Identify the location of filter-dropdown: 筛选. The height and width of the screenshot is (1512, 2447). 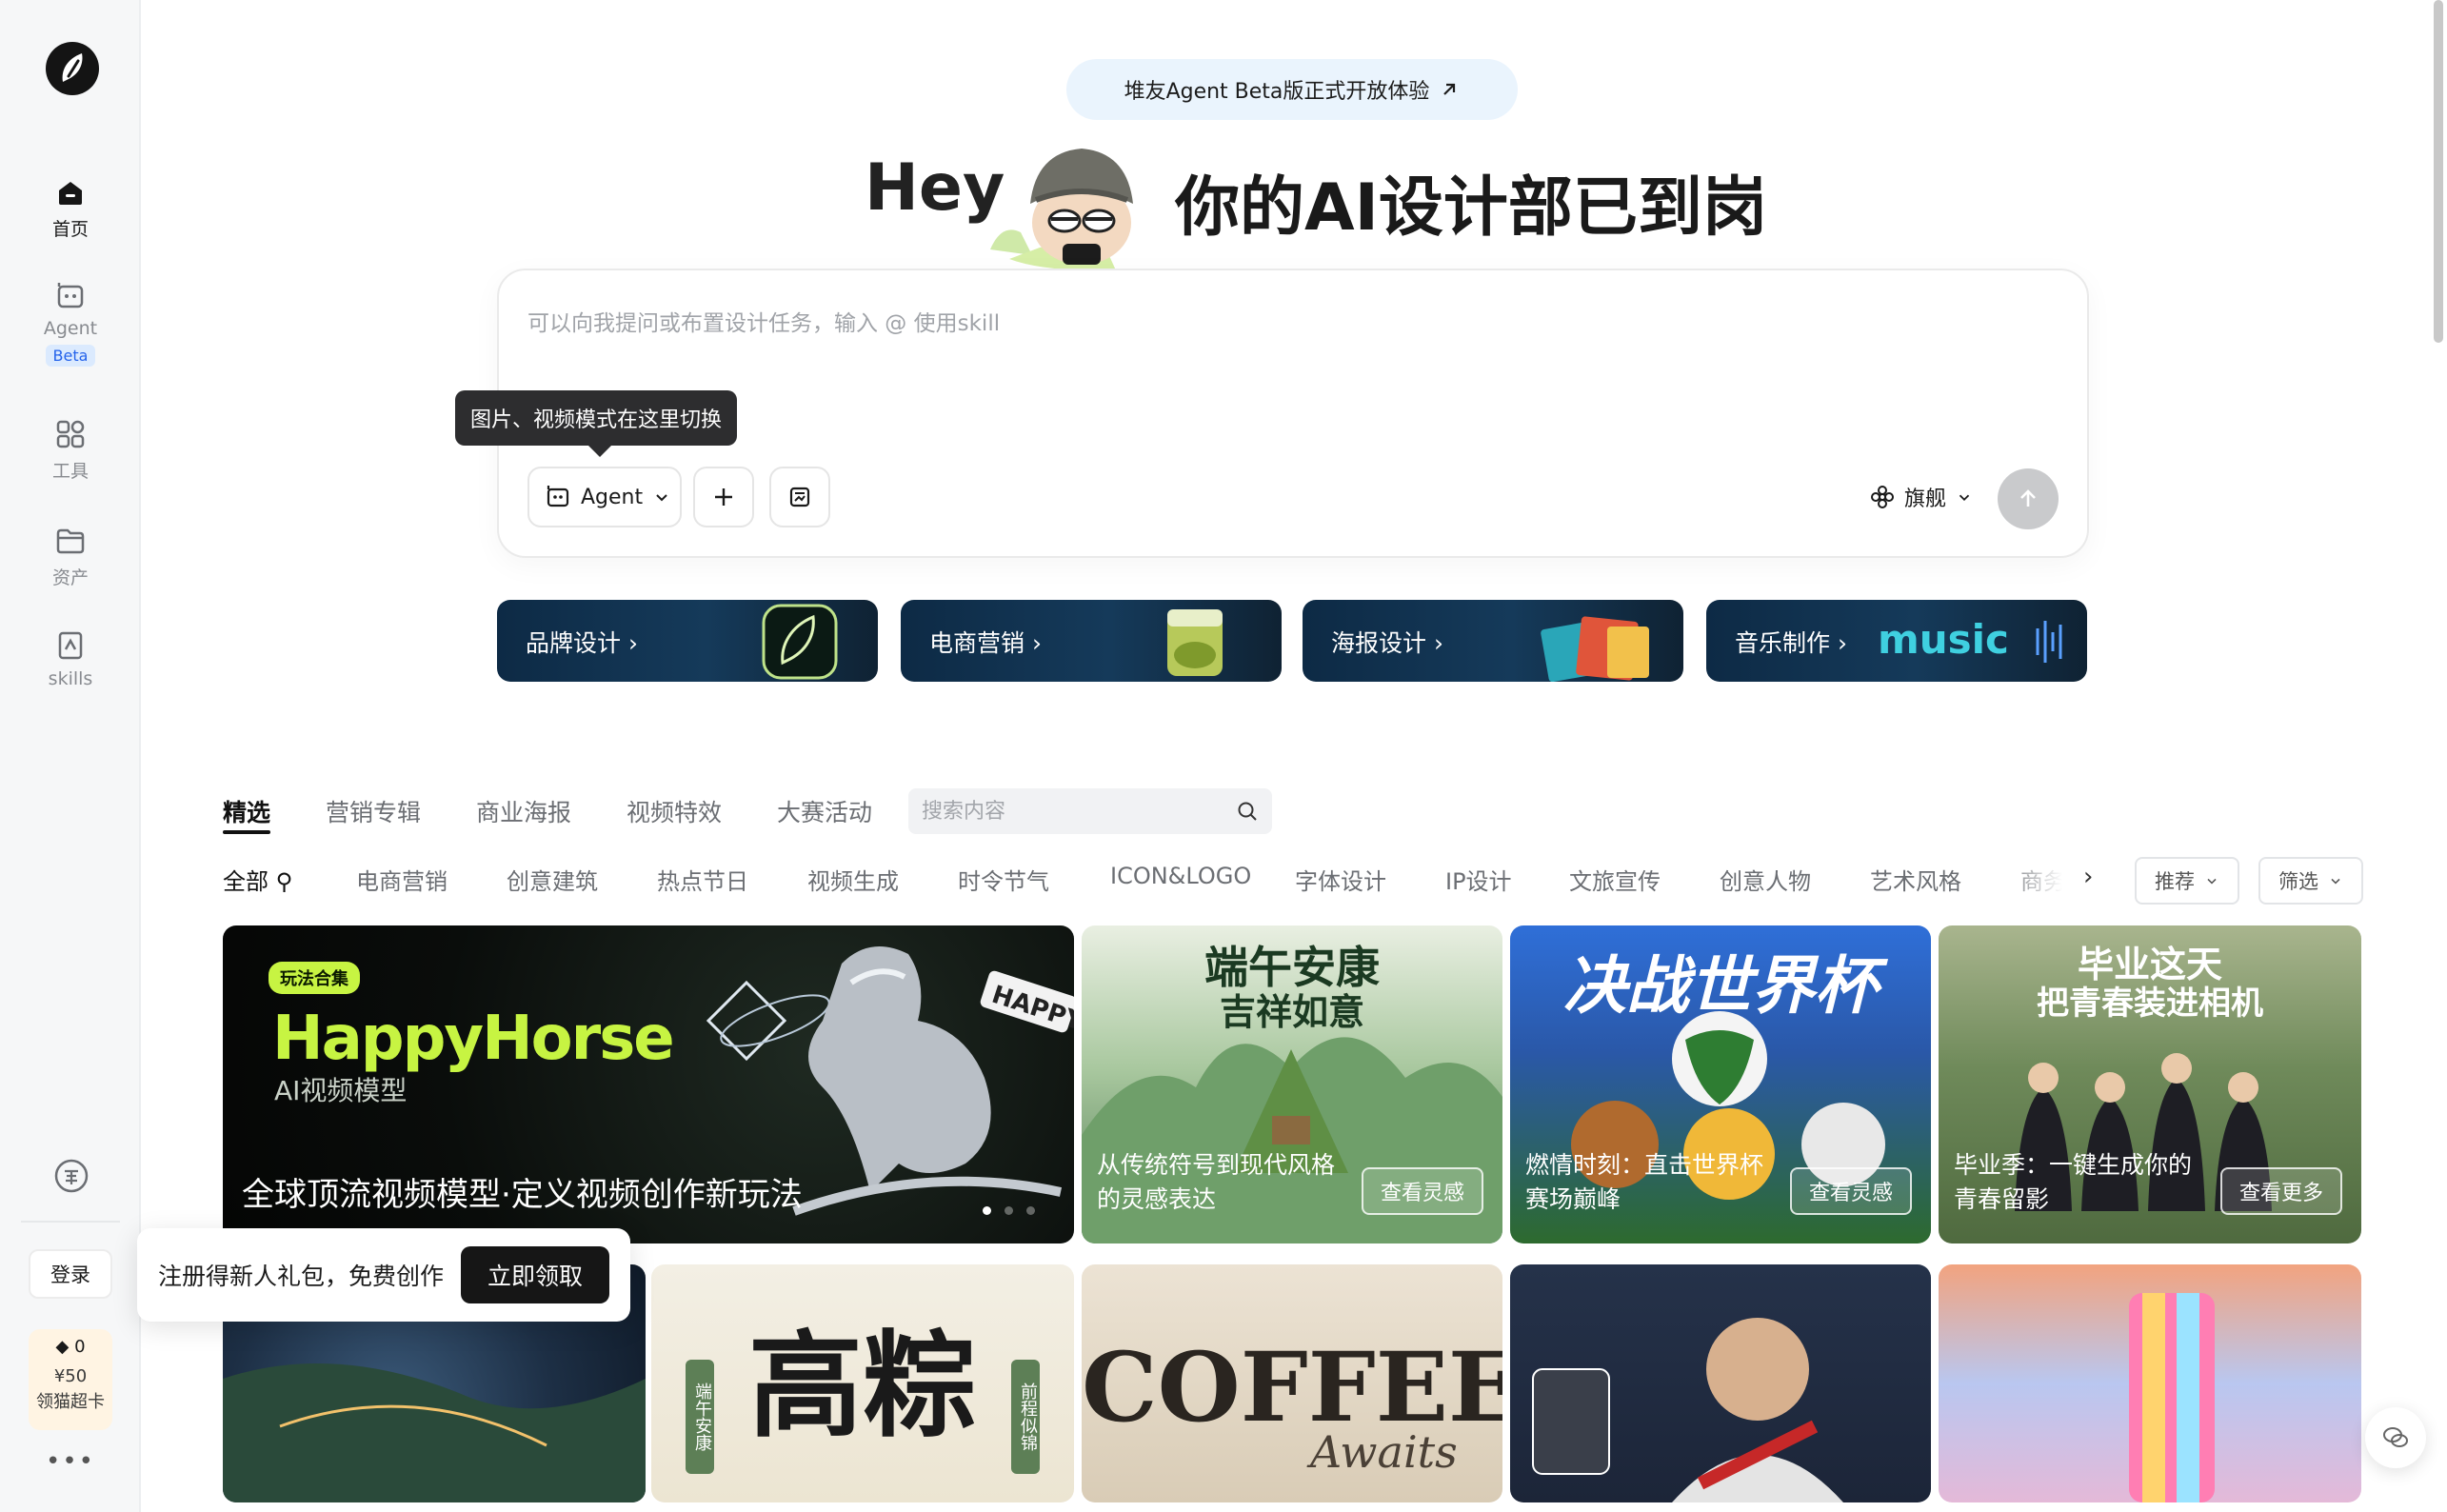
(2310, 881).